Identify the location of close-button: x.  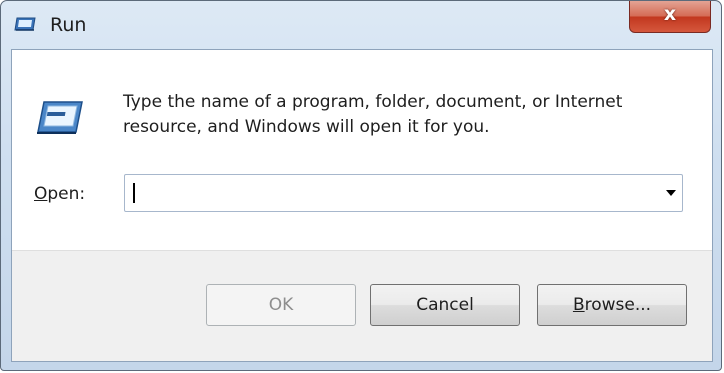
(670, 17).